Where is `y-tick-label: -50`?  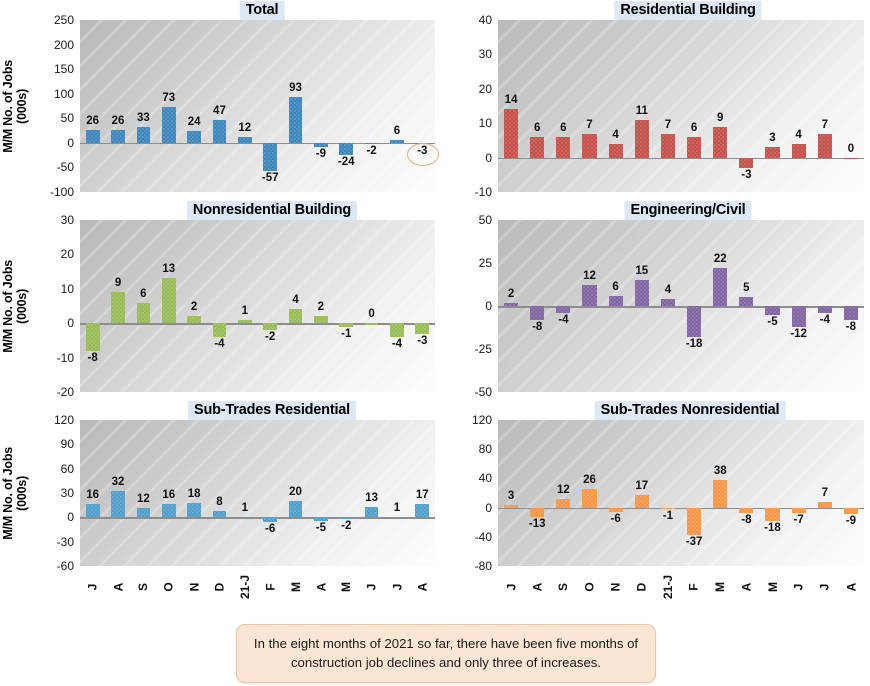 y-tick-label: -50 is located at coordinates (483, 392).